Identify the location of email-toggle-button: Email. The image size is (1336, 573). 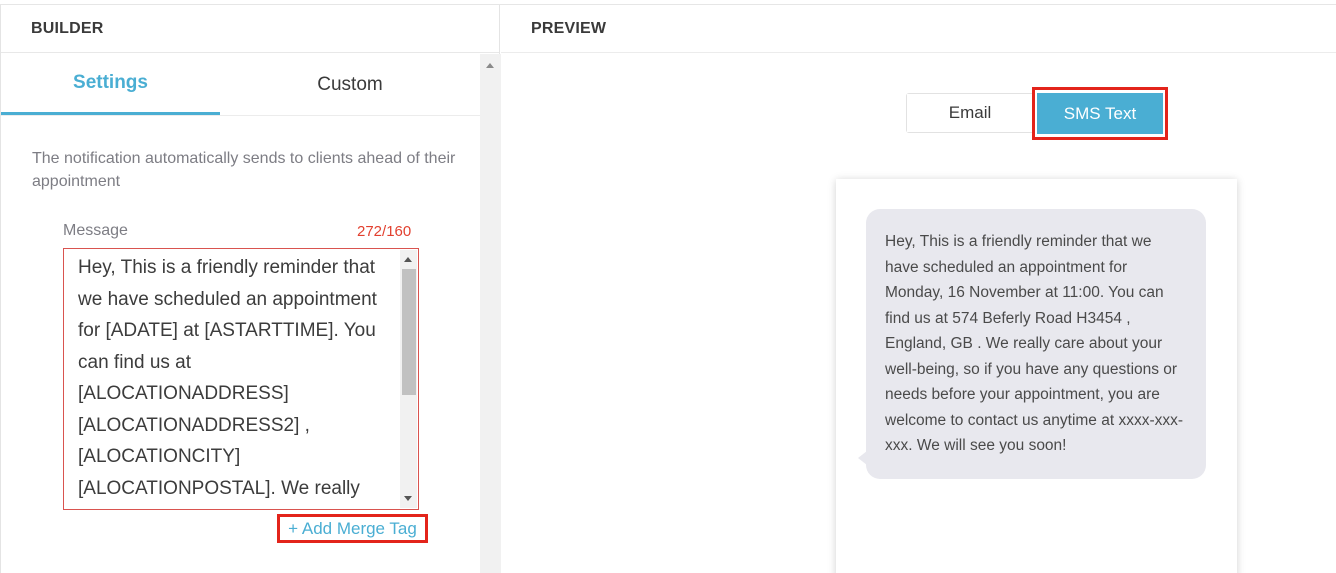
(970, 113).